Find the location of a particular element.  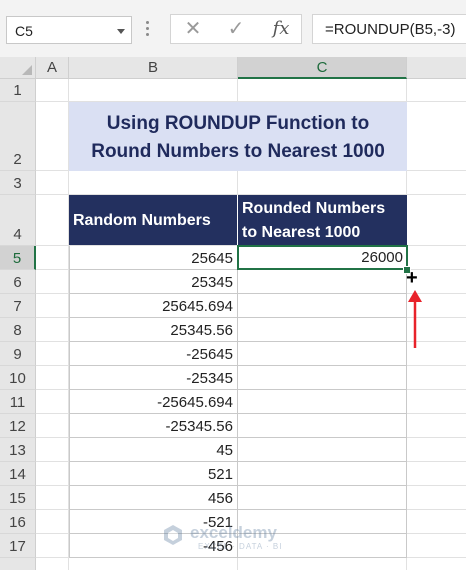

formula-bar: C5 ✕ ✓ fx =ROUNDUP(B5,-3) is located at coordinates (233, 29).